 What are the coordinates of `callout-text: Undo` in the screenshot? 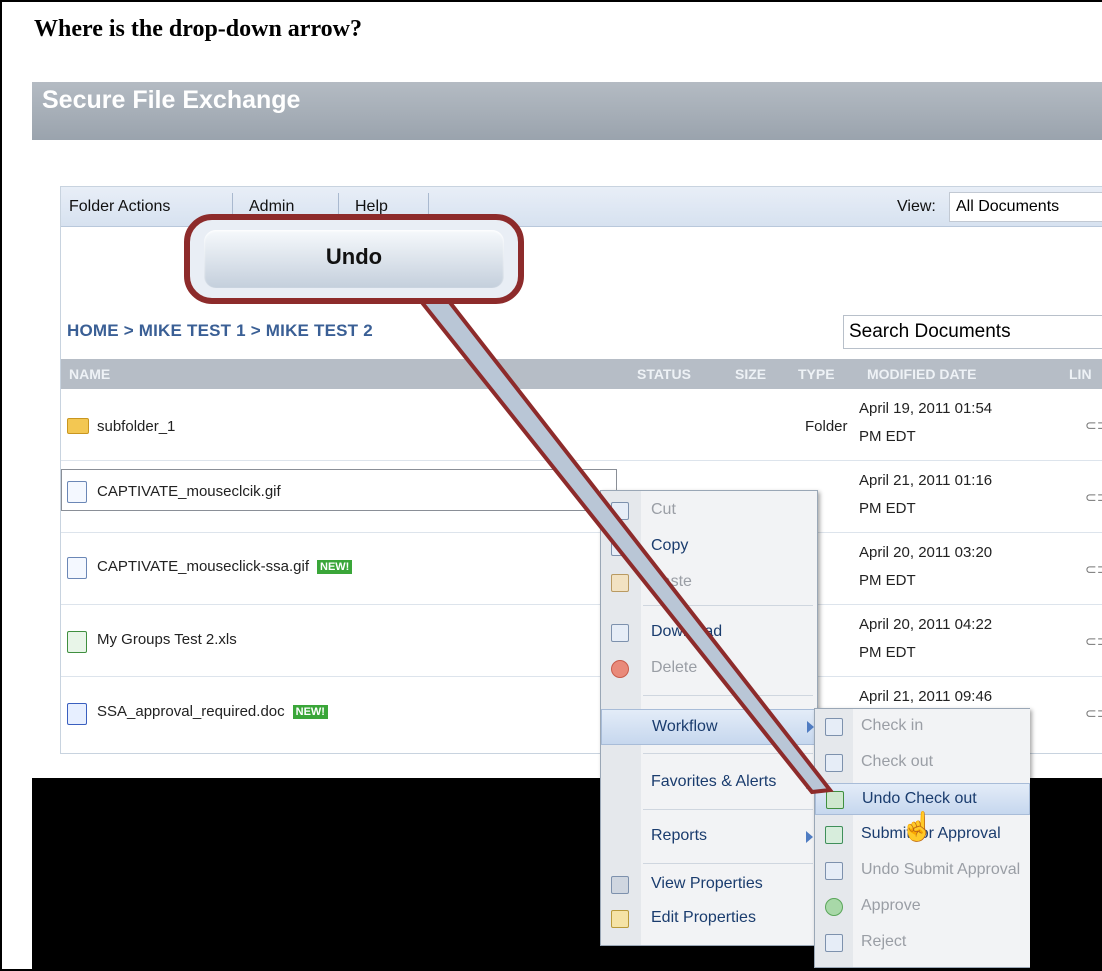 It's located at (354, 256).